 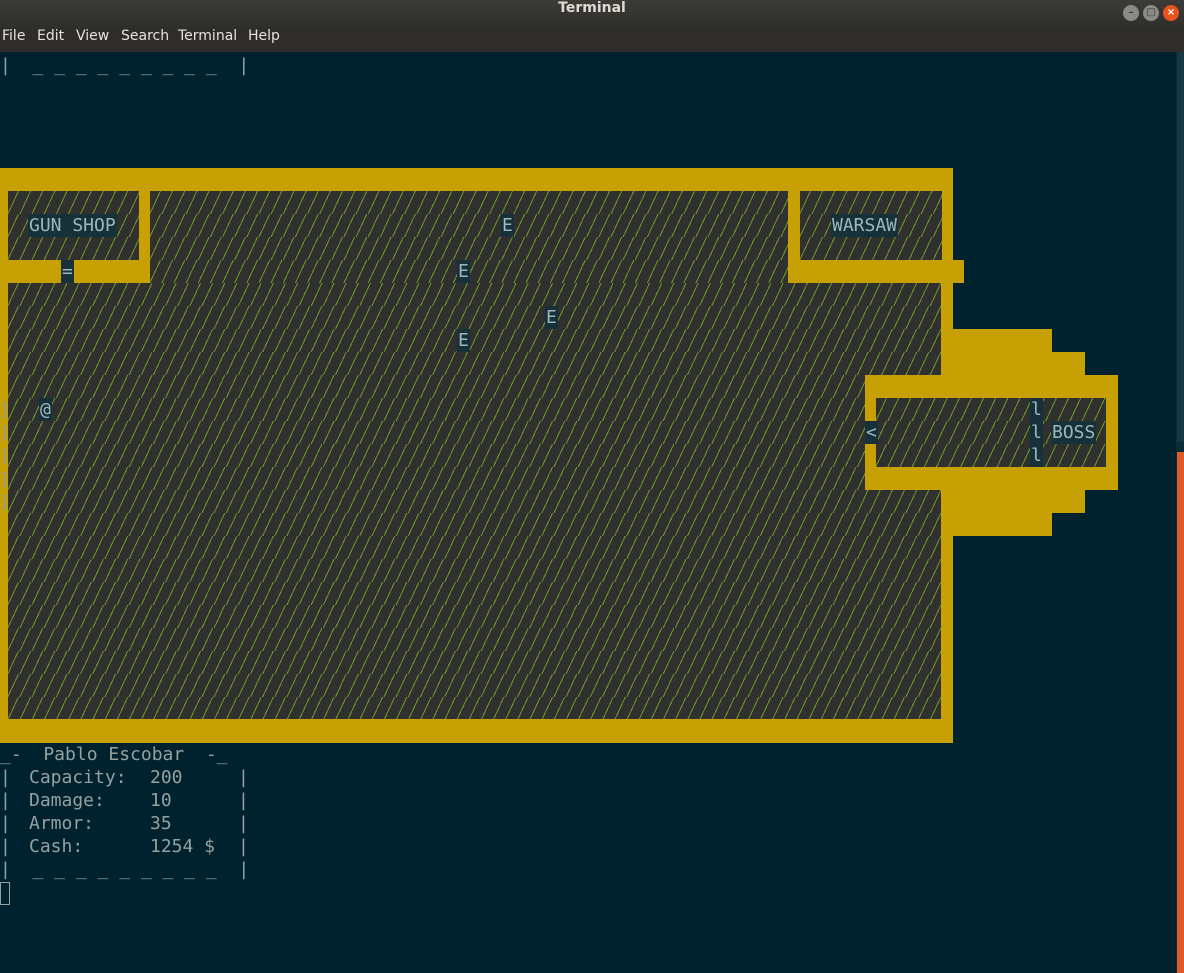 I want to click on stat-value: 200, so click(x=166, y=777).